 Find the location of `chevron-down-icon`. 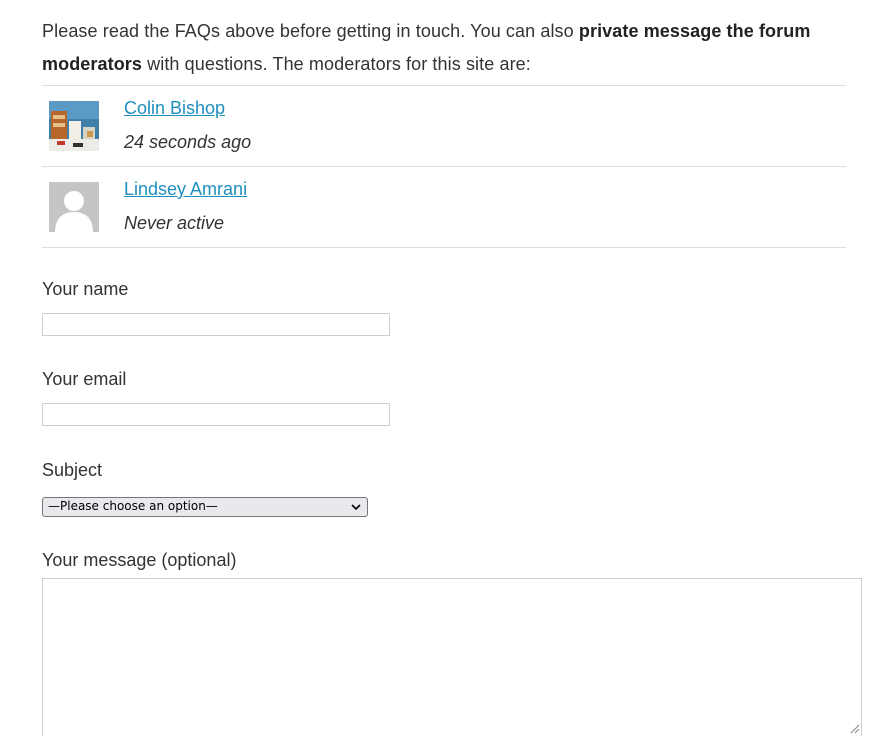

chevron-down-icon is located at coordinates (356, 507).